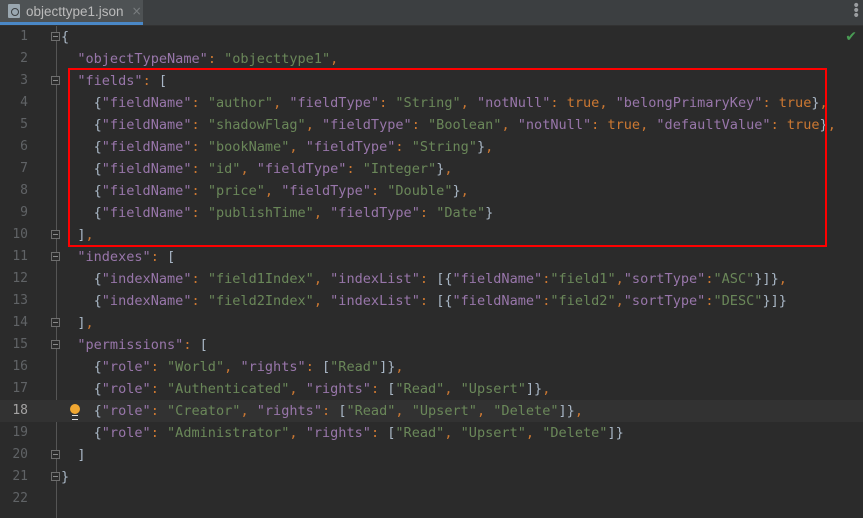 The width and height of the screenshot is (863, 518). What do you see at coordinates (738, 301) in the screenshot?
I see `token-str: "DESC"` at bounding box center [738, 301].